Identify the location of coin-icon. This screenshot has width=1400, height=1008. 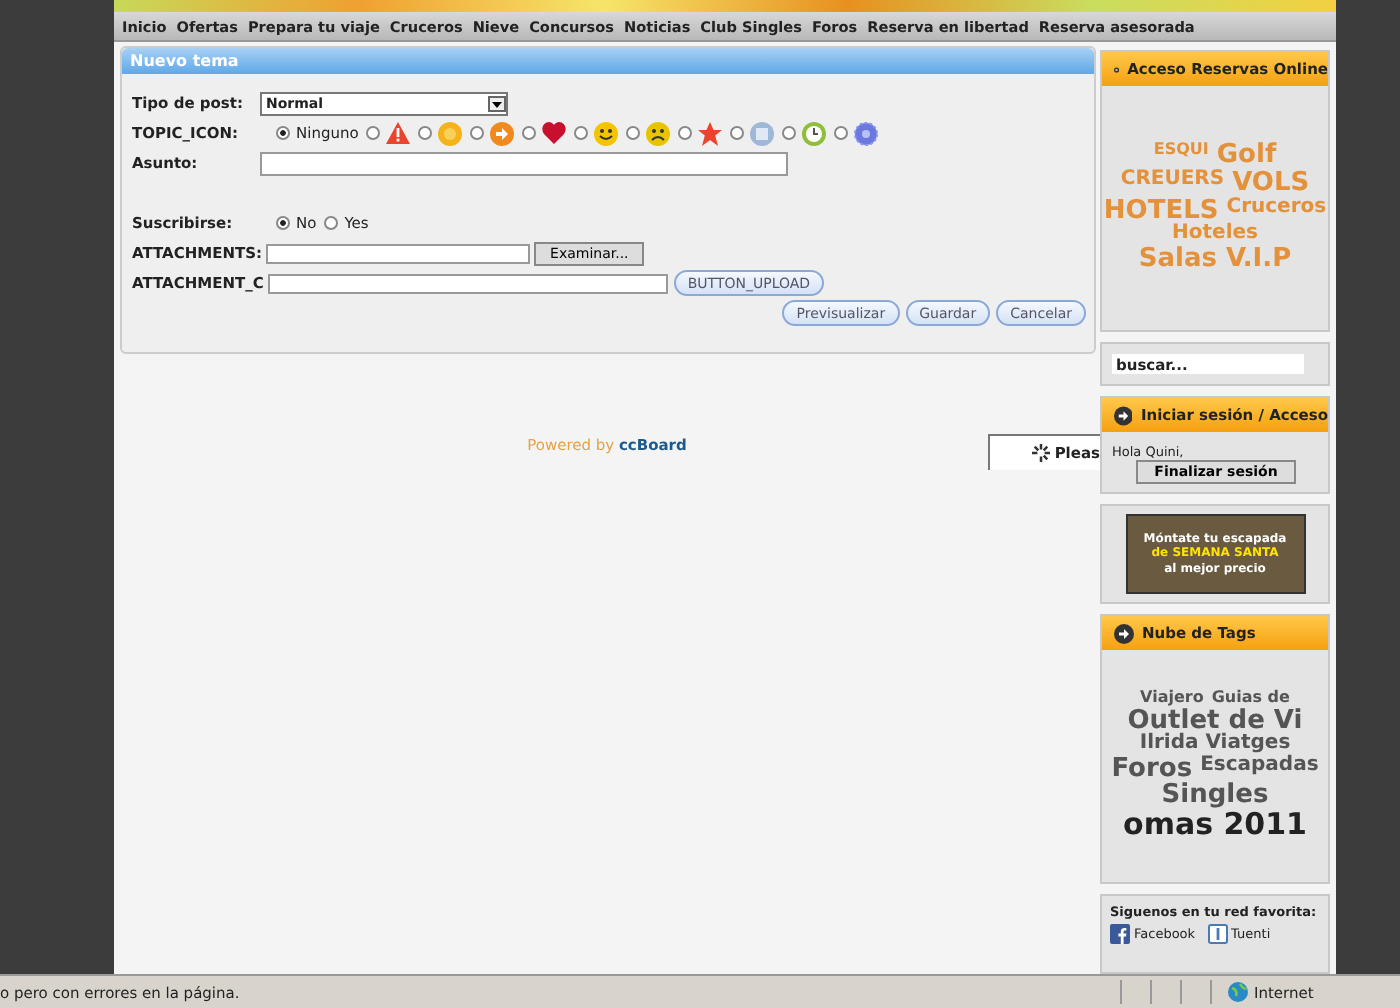
(450, 133).